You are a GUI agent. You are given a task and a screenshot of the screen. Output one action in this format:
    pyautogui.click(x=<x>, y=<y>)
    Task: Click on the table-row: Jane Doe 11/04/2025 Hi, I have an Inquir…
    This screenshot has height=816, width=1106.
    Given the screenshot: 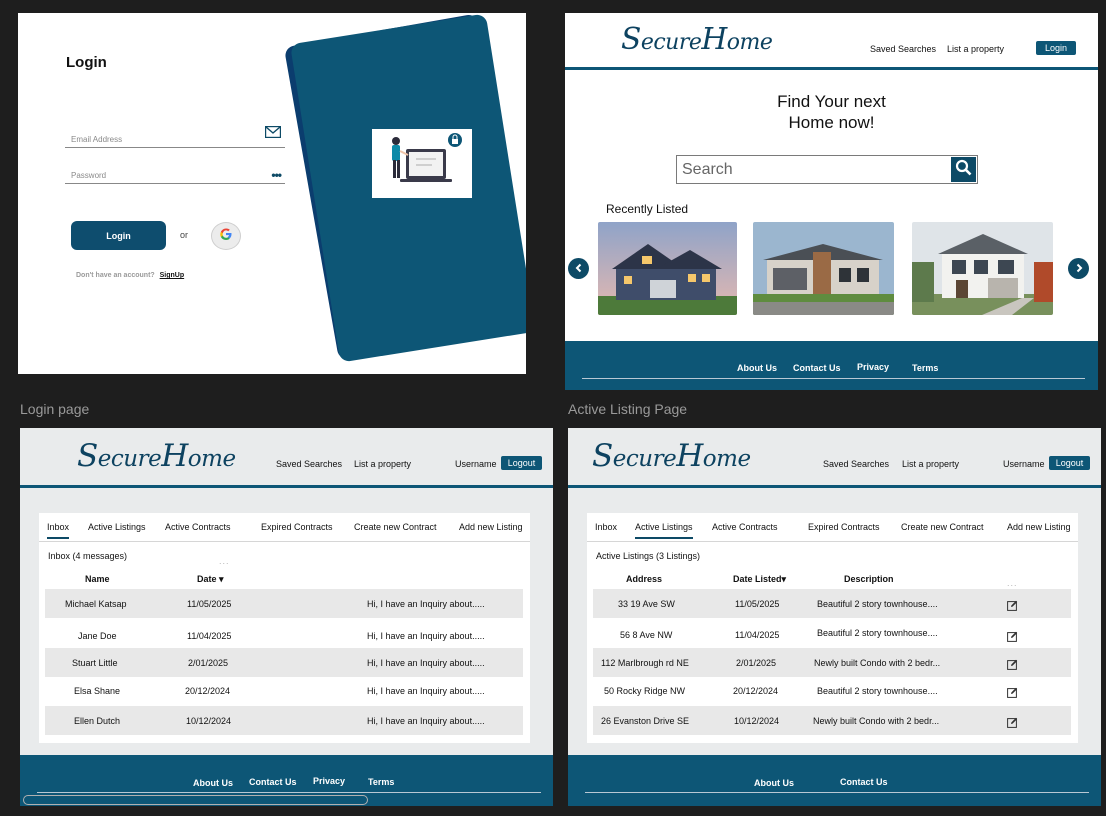 What is the action you would take?
    pyautogui.click(x=284, y=635)
    